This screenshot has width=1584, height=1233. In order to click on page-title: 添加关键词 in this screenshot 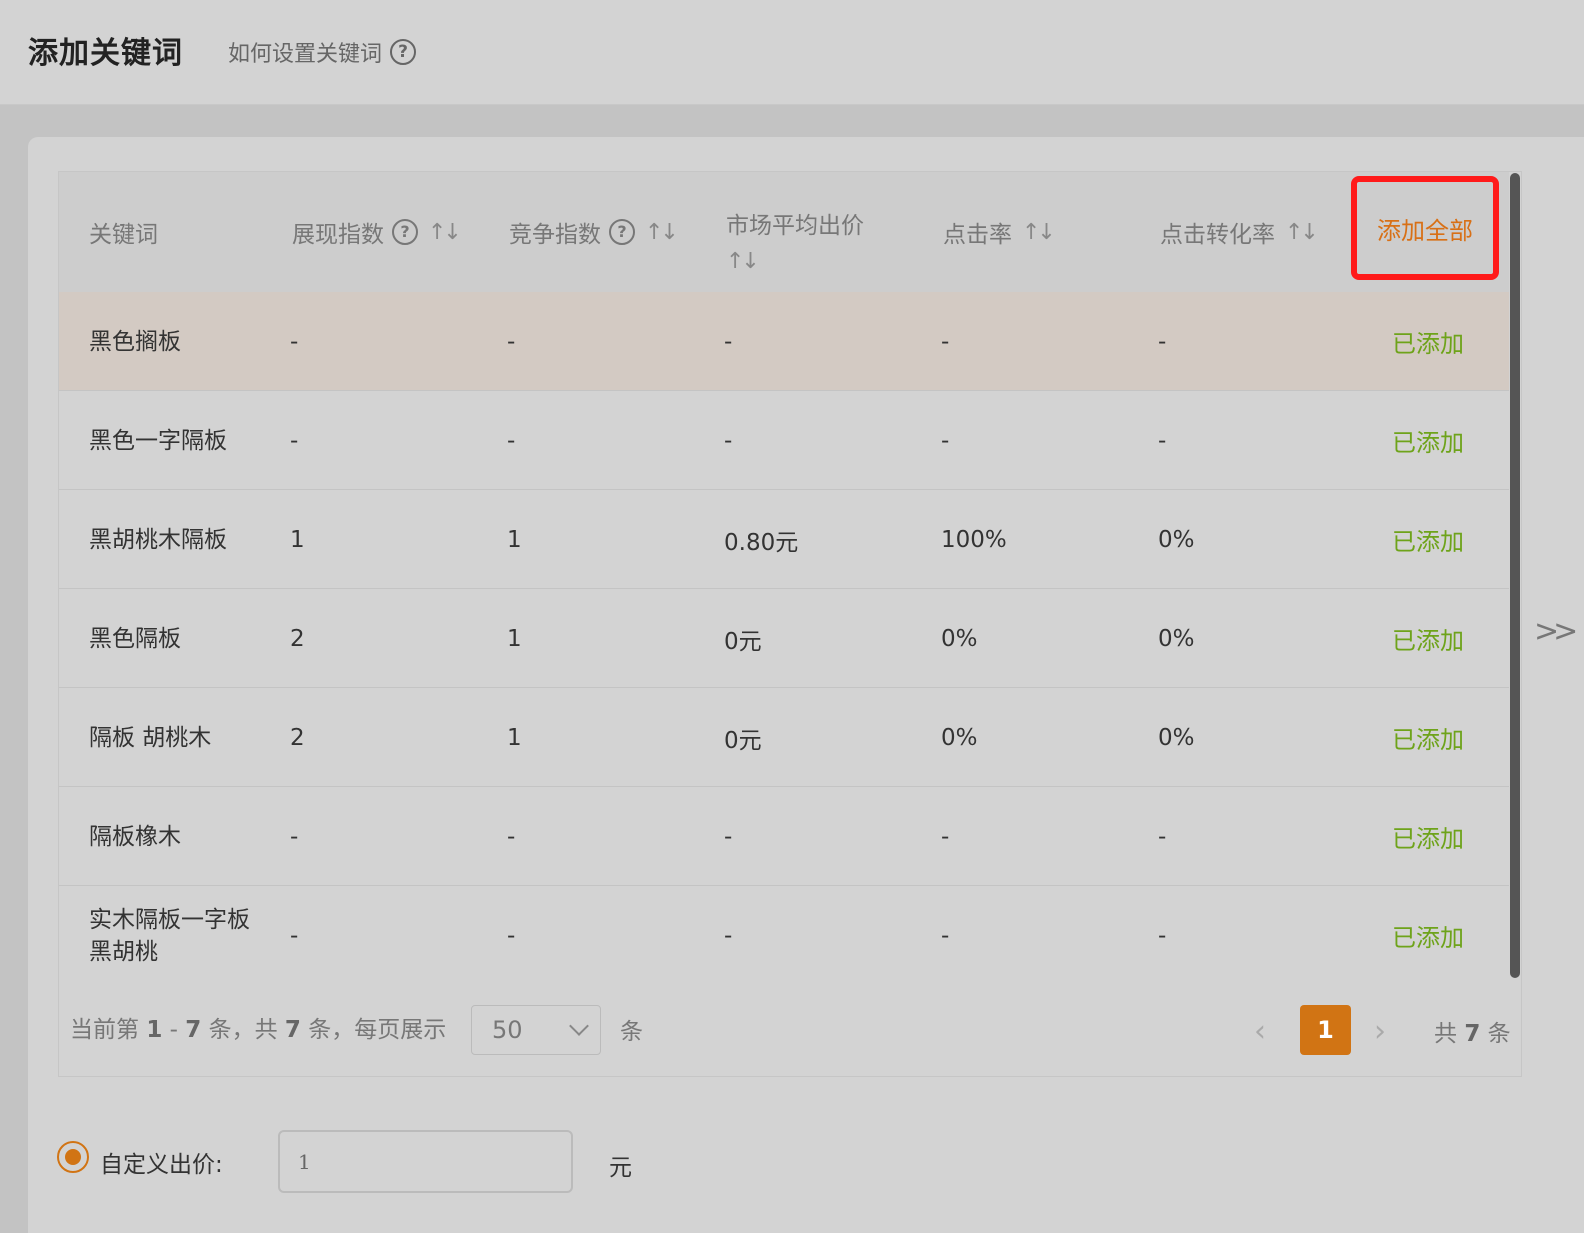, I will do `click(105, 53)`.